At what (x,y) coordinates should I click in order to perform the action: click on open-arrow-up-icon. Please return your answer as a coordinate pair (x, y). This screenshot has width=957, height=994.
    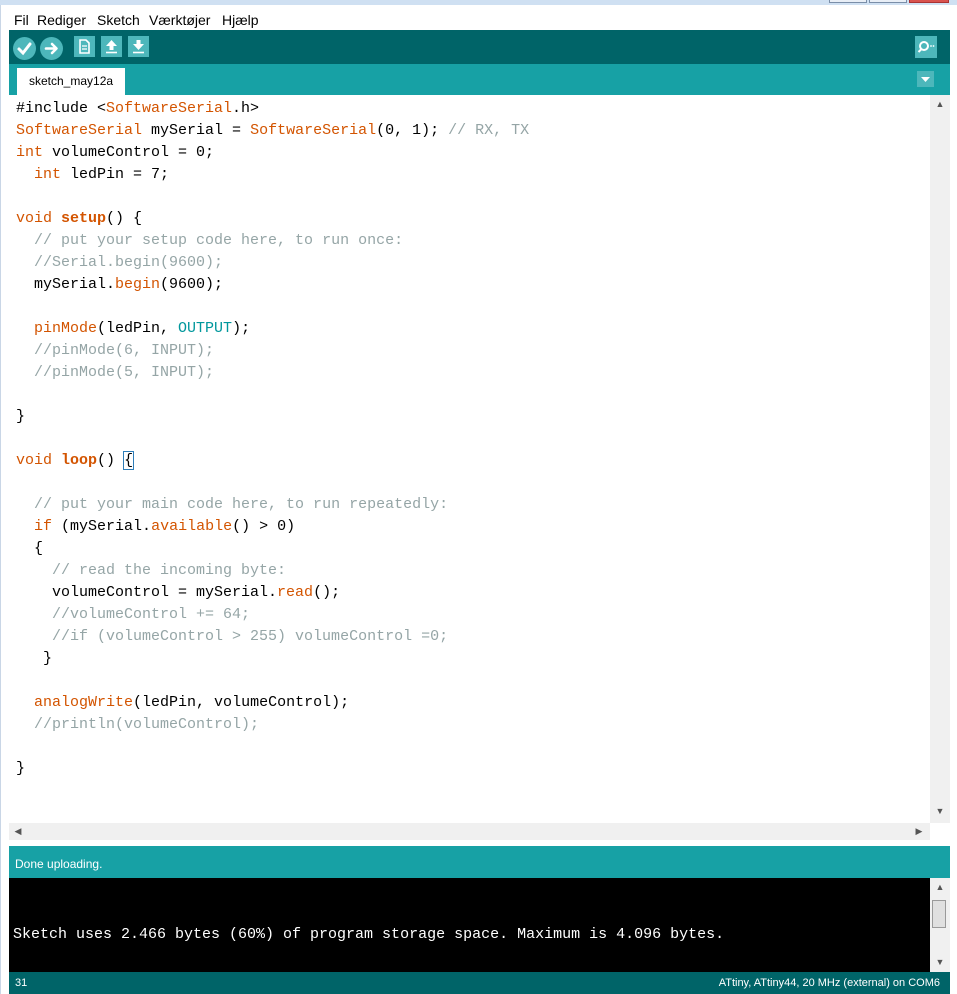
    Looking at the image, I should click on (111, 47).